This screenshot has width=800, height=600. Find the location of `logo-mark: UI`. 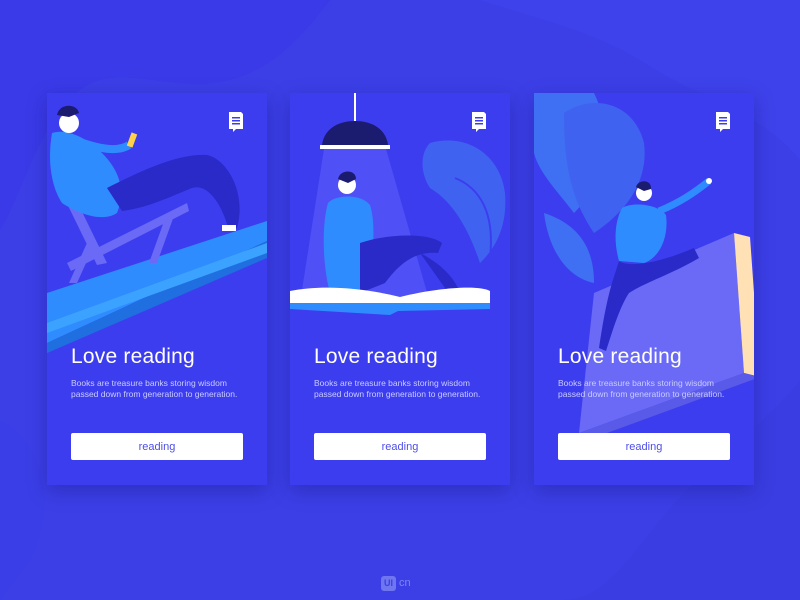

logo-mark: UI is located at coordinates (388, 583).